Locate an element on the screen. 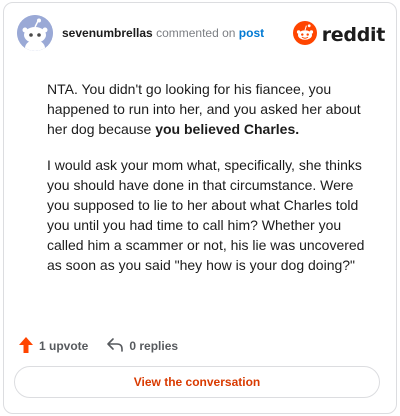 The width and height of the screenshot is (400, 416). reddit-brand: reddit is located at coordinates (339, 35).